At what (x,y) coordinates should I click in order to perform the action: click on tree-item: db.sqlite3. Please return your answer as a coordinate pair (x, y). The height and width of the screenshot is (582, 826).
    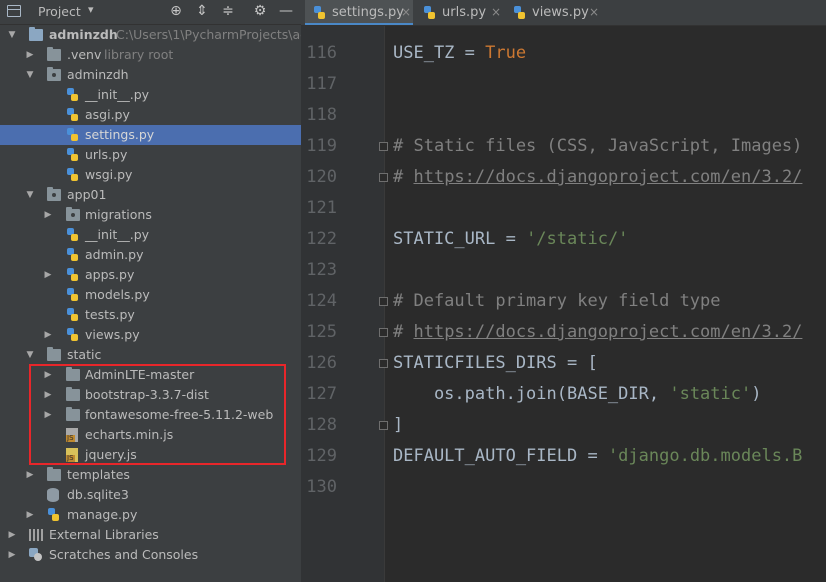
    Looking at the image, I should click on (150, 495).